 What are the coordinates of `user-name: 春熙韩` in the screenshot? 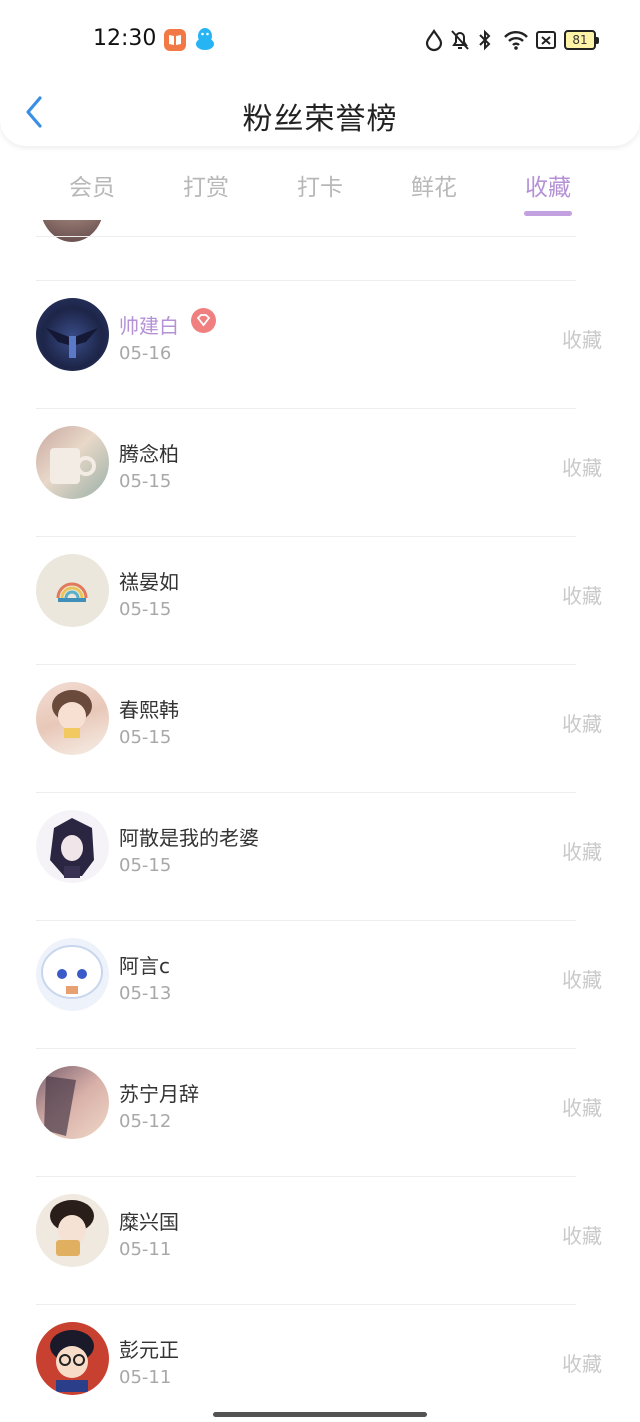 It's located at (149, 710).